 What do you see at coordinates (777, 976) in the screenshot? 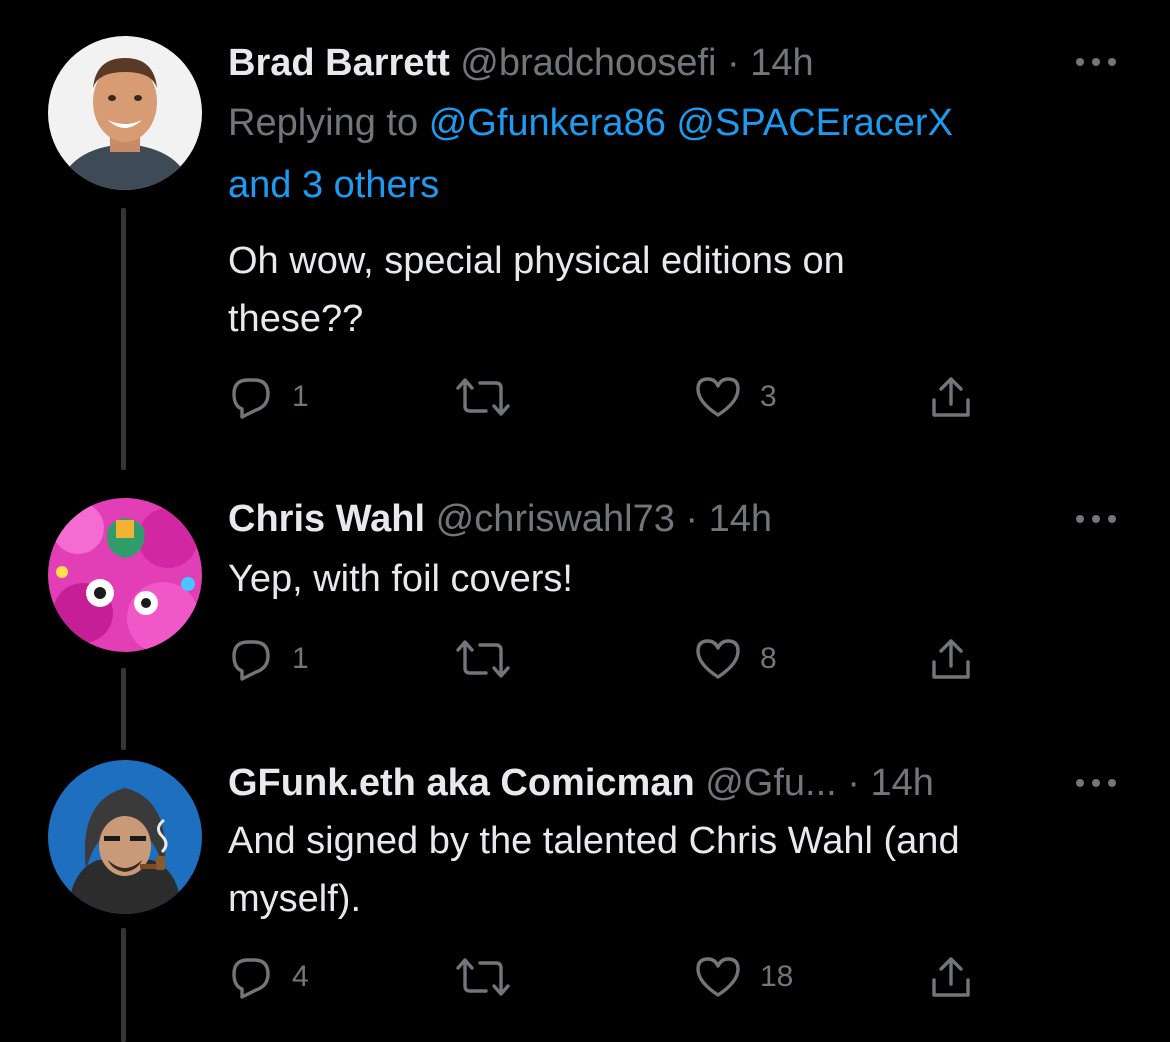
I see `like-count: 18` at bounding box center [777, 976].